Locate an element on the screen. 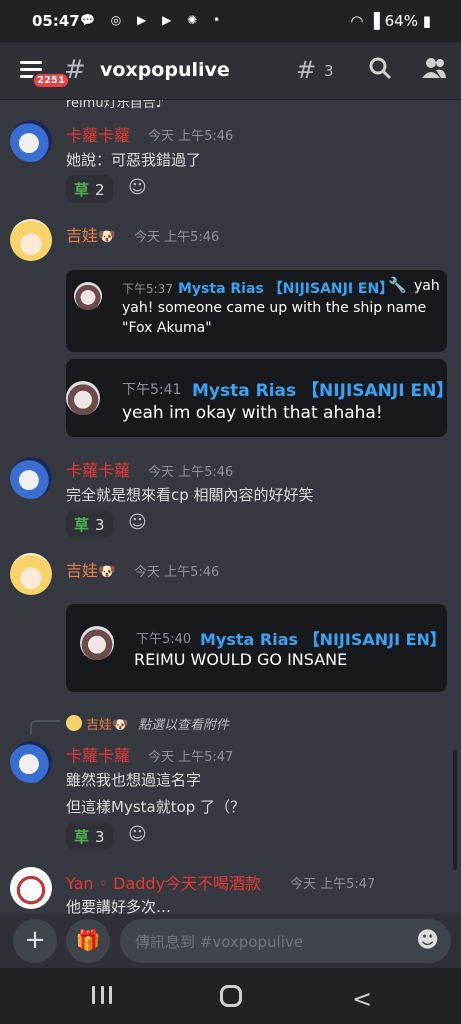 Image resolution: width=461 pixels, height=1024 pixels. emoji-picker-icon: ☻ is located at coordinates (427, 940).